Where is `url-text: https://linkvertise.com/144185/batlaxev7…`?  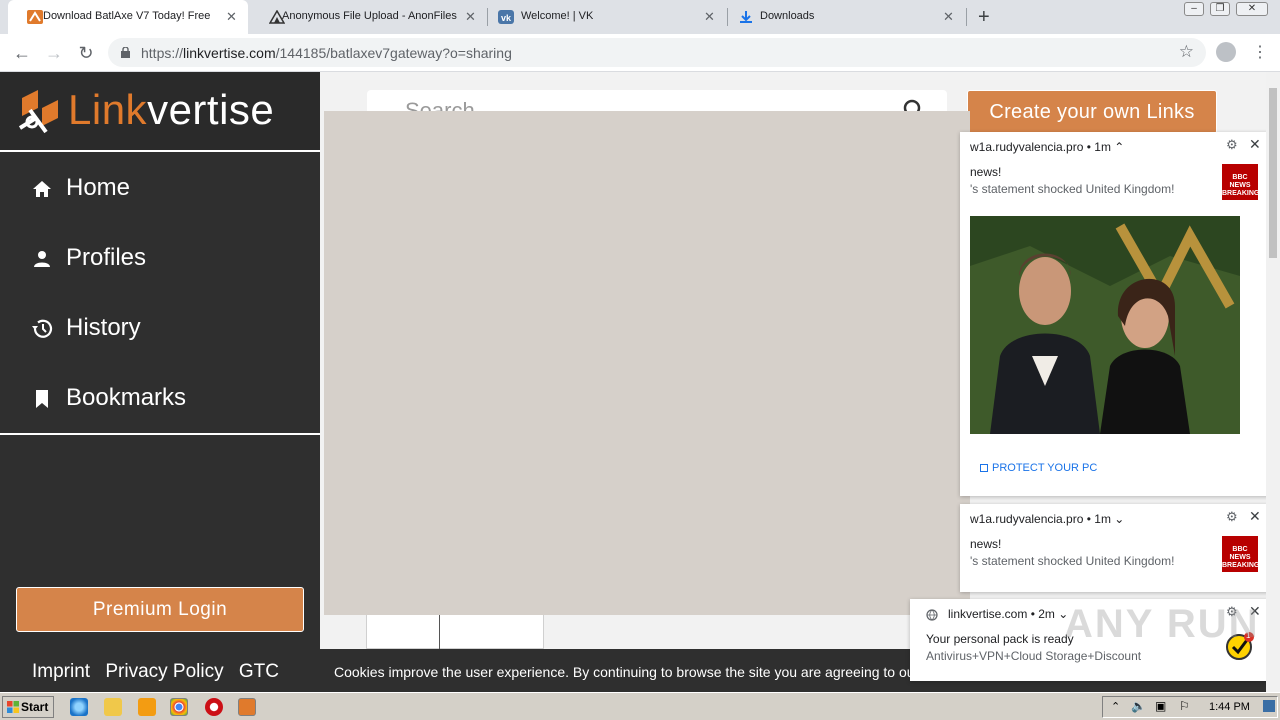 url-text: https://linkvertise.com/144185/batlaxev7… is located at coordinates (326, 53).